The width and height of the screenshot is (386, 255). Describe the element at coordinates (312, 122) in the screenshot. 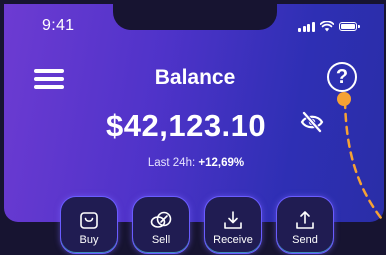

I see `eye-slash-icon` at that location.